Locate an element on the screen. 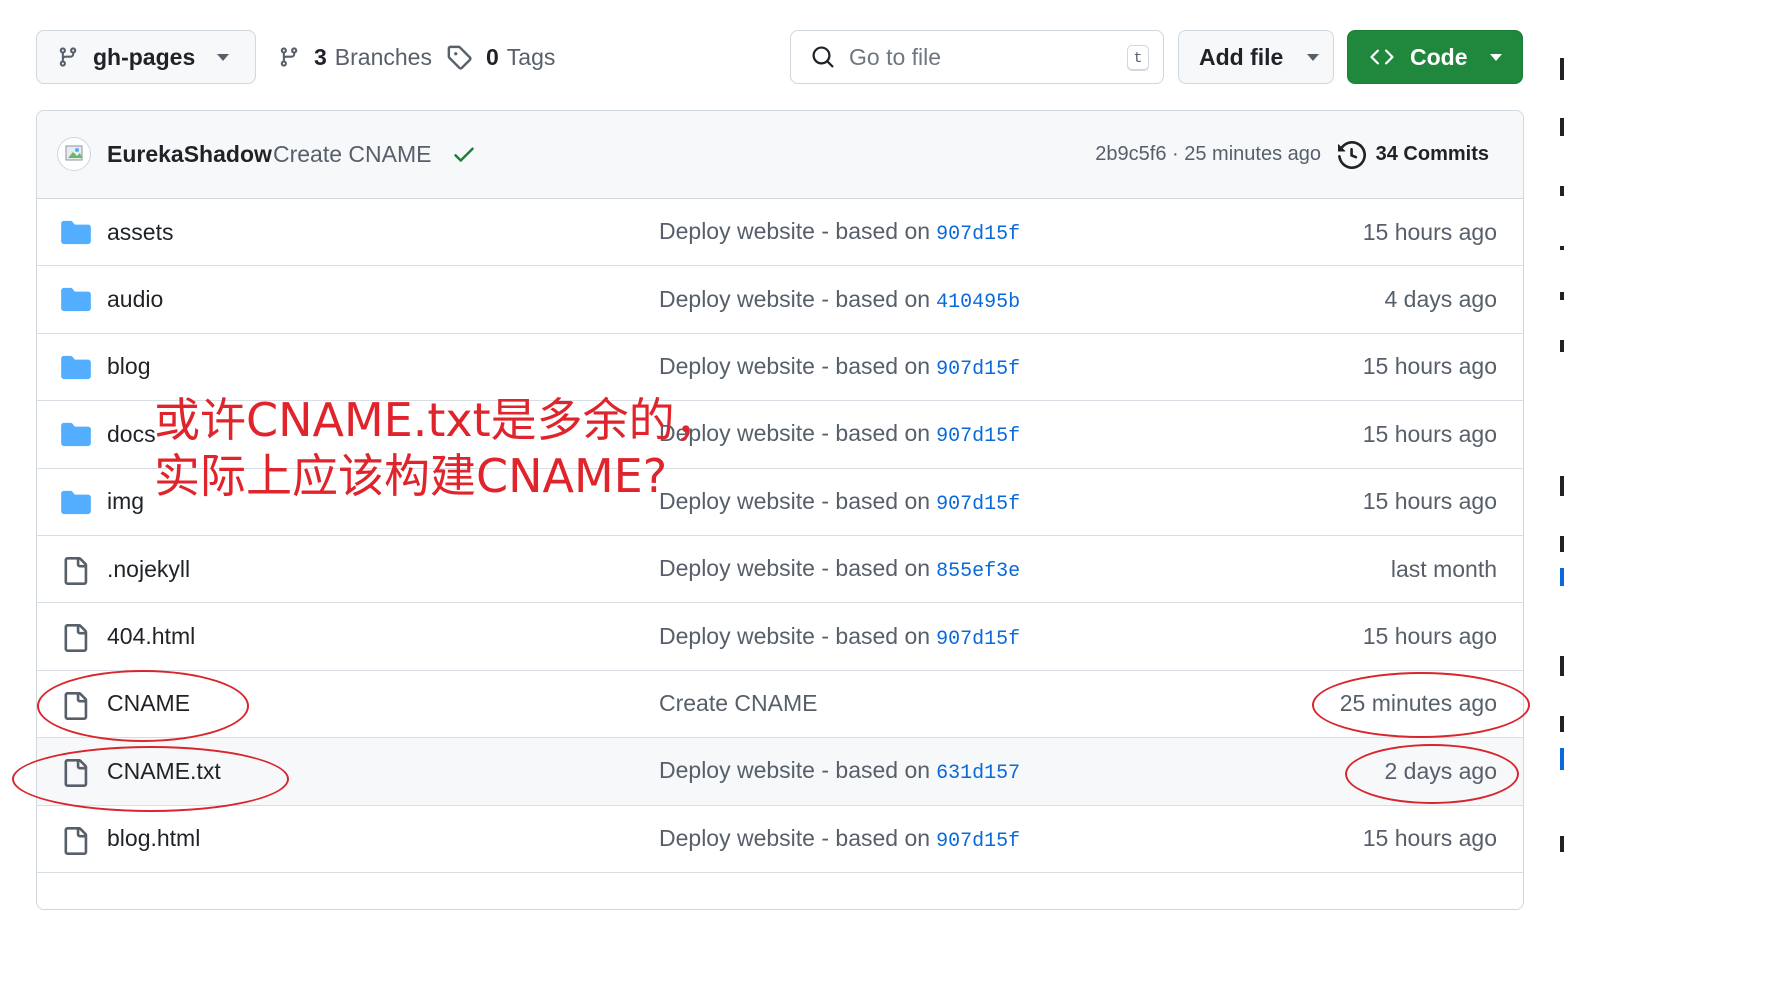 This screenshot has width=1771, height=989. code-label: Code is located at coordinates (1439, 56).